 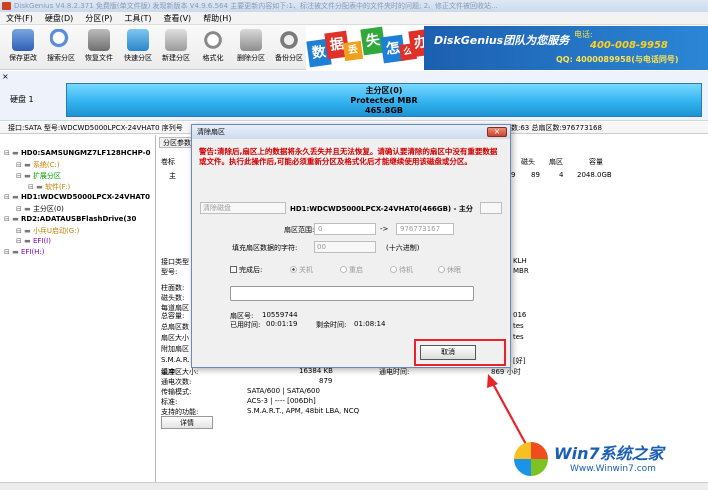 What do you see at coordinates (449, 270) in the screenshot?
I see `radio-hibernate: 休眠` at bounding box center [449, 270].